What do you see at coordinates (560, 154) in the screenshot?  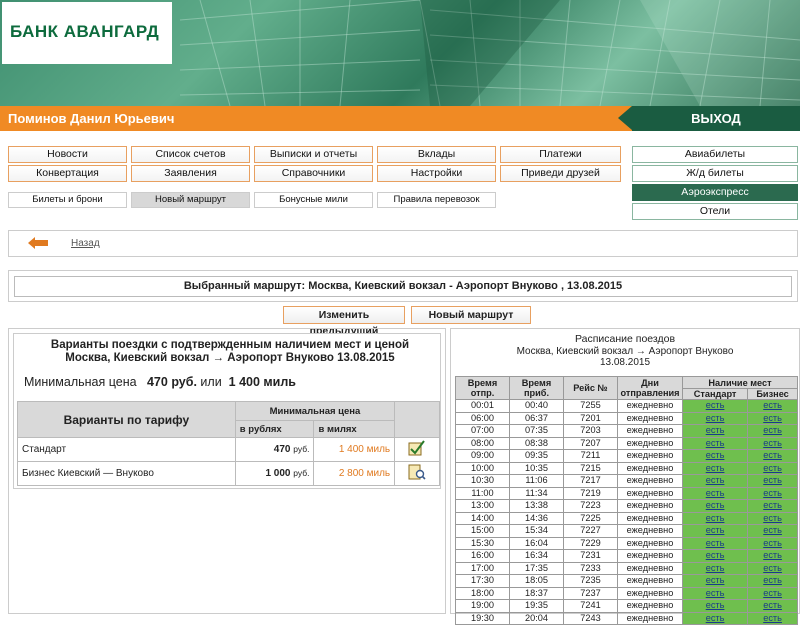 I see `menu-payments: Платежи` at bounding box center [560, 154].